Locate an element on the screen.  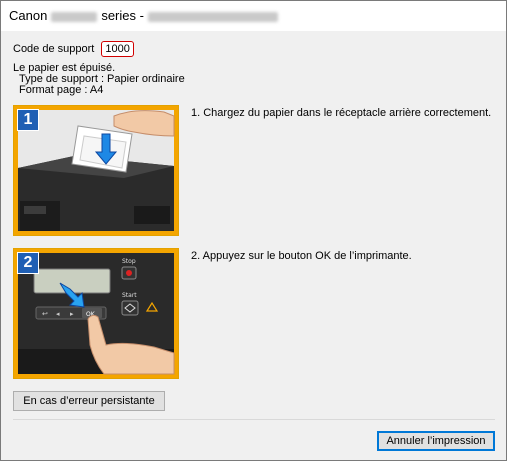
cancel-printing-button: Annuler l’impression is located at coordinates (436, 441).